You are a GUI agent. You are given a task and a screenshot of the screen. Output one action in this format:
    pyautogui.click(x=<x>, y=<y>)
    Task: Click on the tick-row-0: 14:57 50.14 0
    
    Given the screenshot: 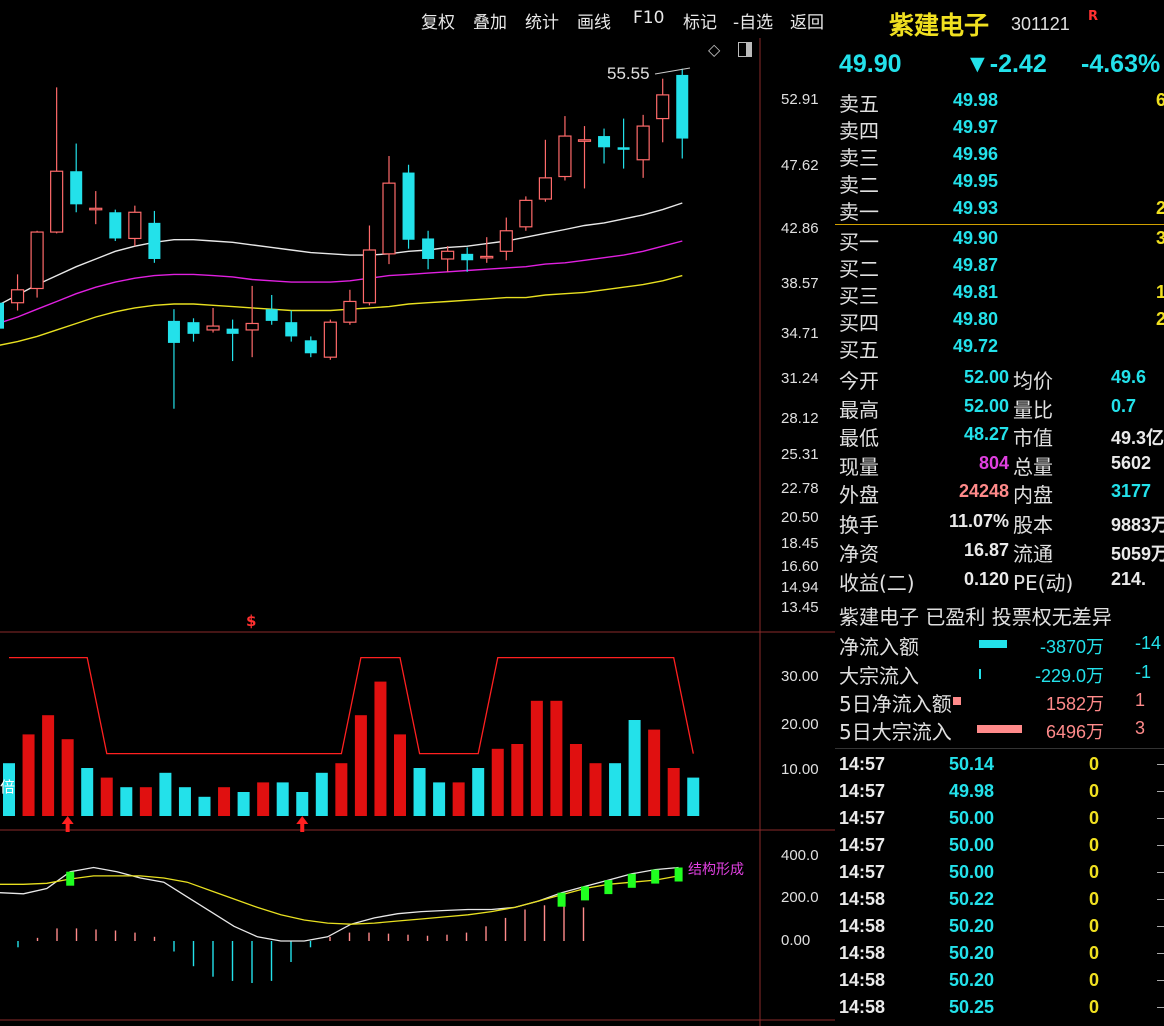 What is the action you would take?
    pyautogui.click(x=1001, y=765)
    